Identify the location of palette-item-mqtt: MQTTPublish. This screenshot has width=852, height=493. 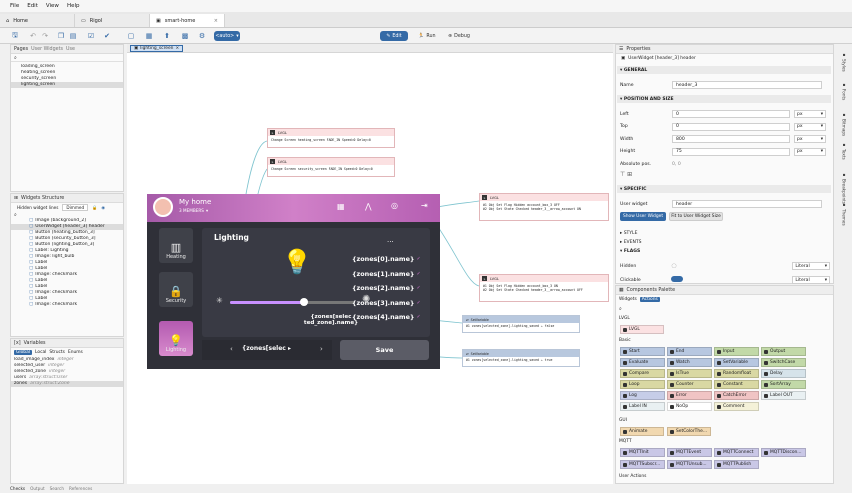
(736, 464).